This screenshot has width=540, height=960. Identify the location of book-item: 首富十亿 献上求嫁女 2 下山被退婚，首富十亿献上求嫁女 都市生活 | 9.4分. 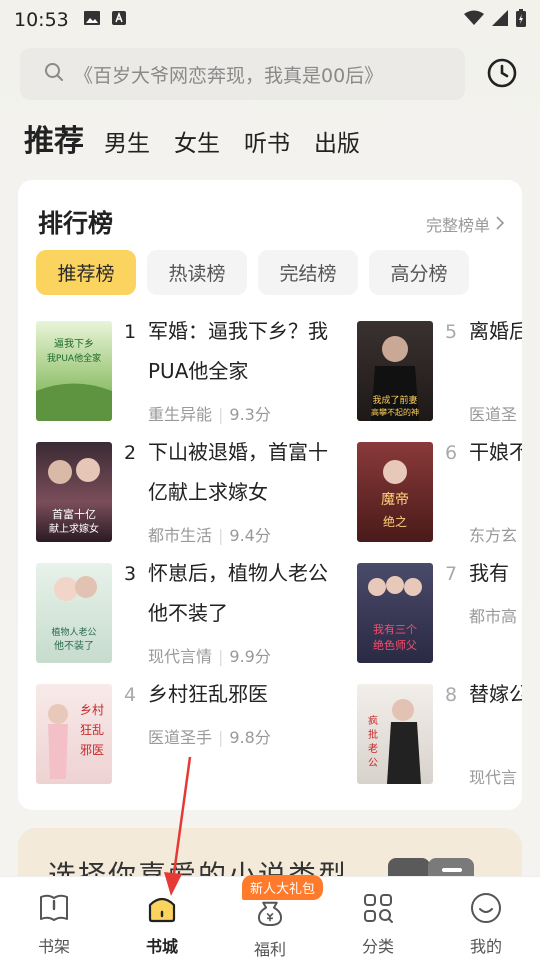
(186, 492).